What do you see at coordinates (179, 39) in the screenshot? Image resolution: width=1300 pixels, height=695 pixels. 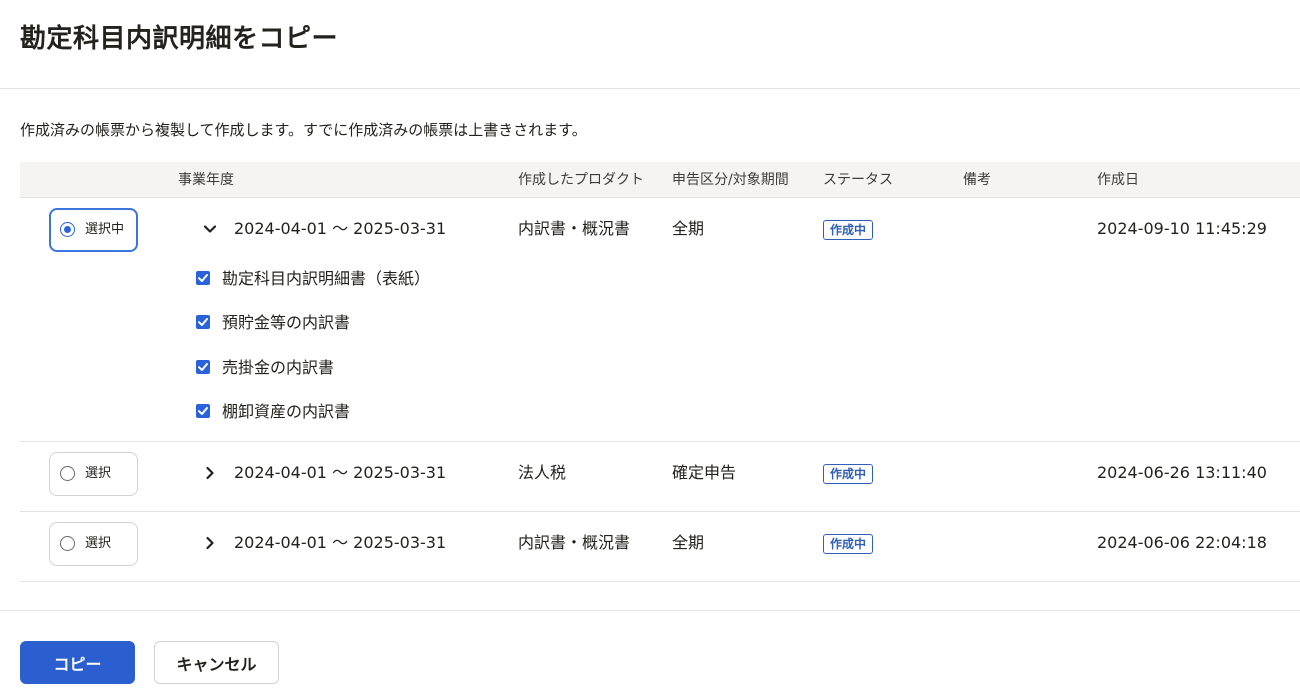 I see `dialog-title: 勘定科目内訳明細をコピー` at bounding box center [179, 39].